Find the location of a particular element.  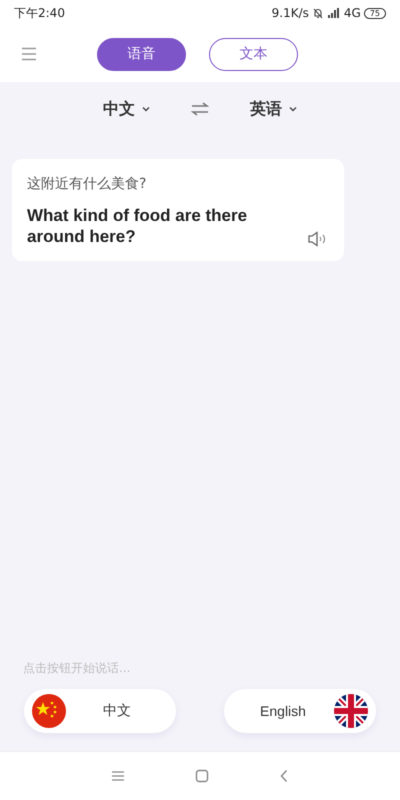

uk-flag-icon is located at coordinates (351, 711).